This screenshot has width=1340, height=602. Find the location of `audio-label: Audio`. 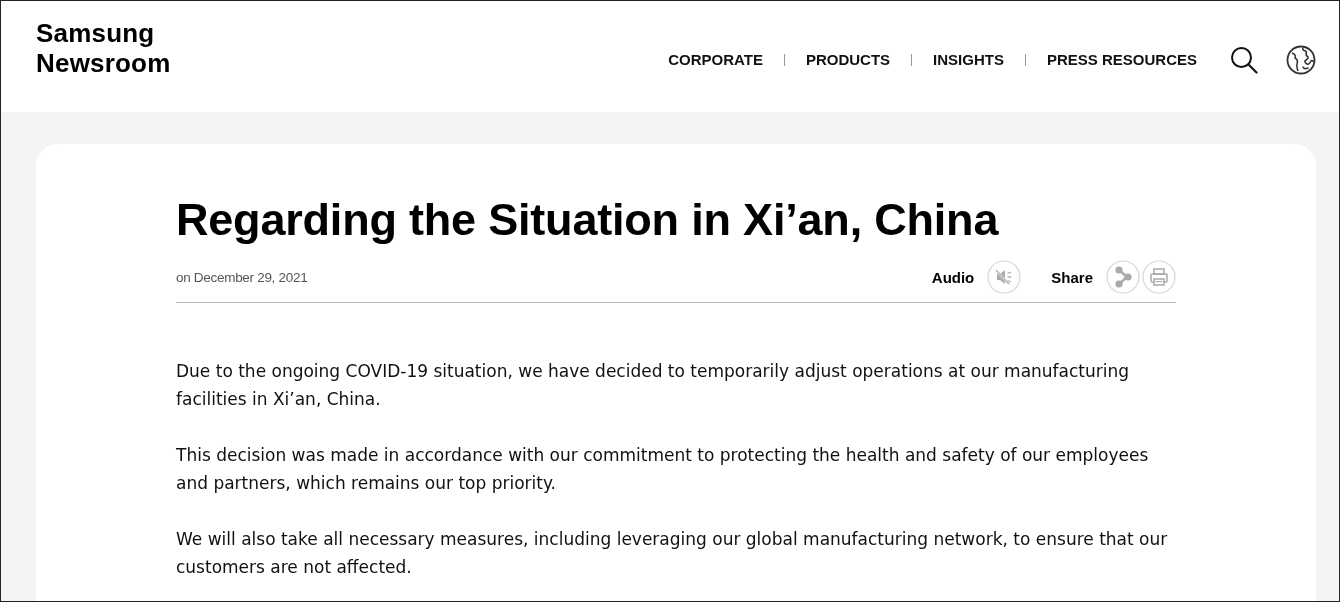

audio-label: Audio is located at coordinates (953, 277).